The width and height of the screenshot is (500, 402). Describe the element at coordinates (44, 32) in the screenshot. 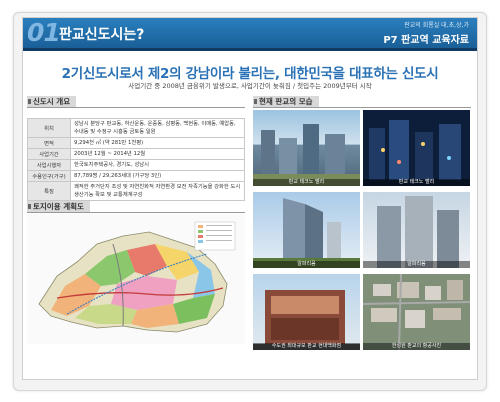

I see `section-number: 01` at that location.